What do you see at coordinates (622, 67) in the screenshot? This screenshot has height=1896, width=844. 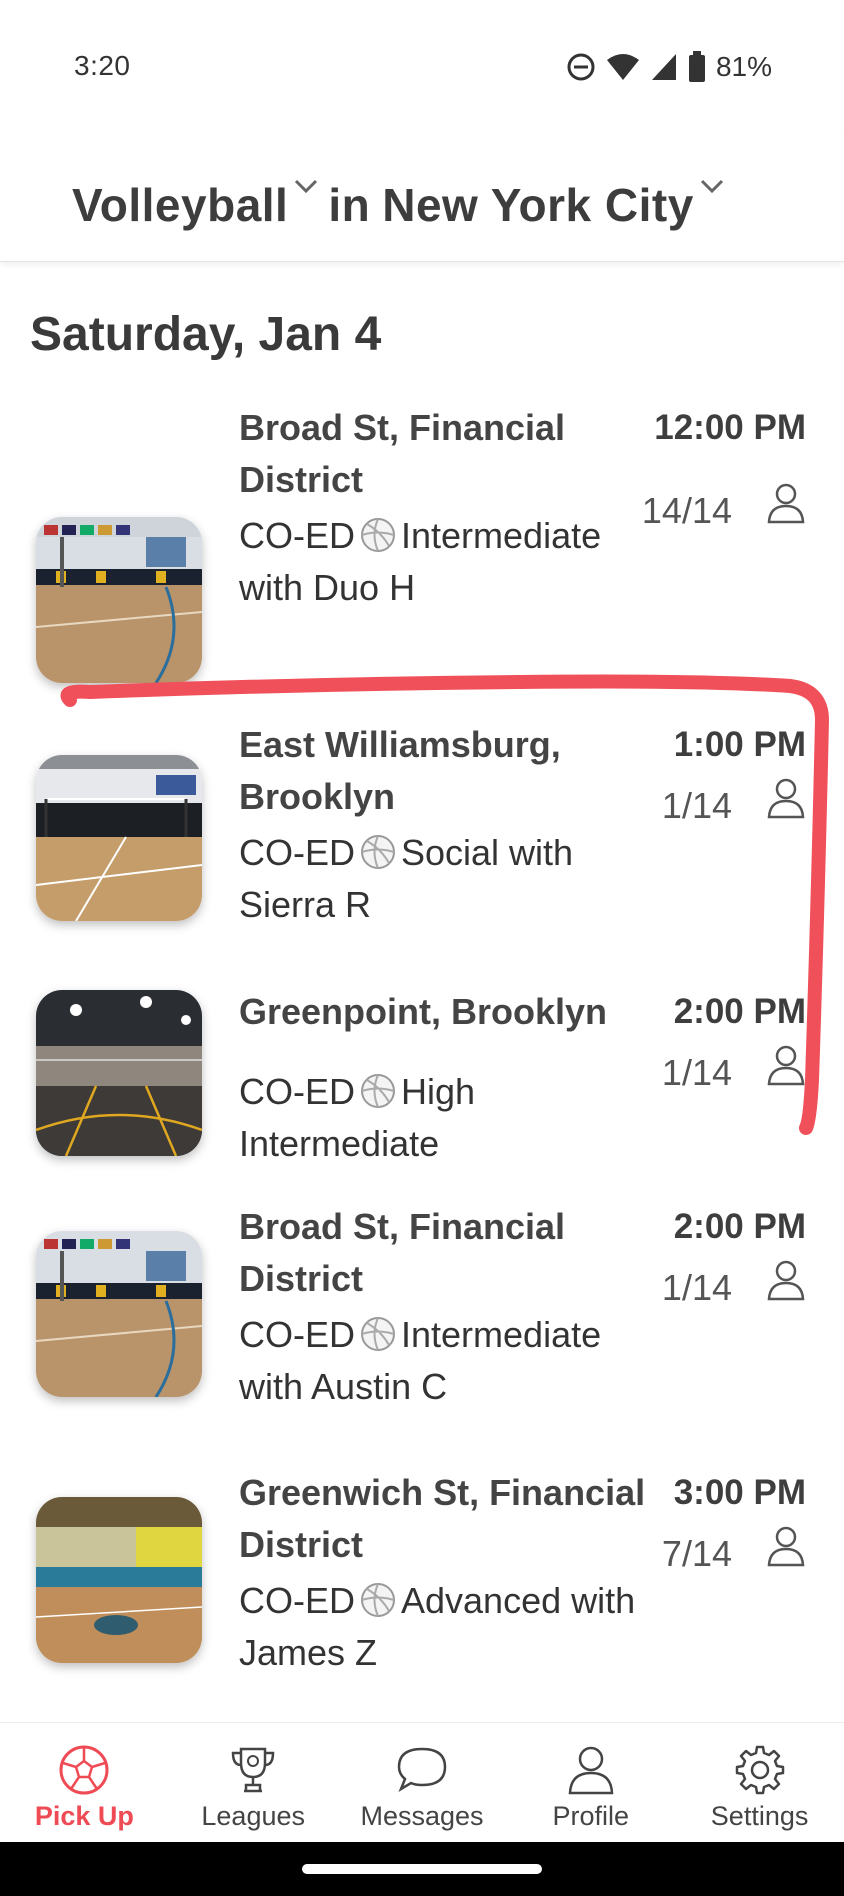 I see `wifi-icon` at bounding box center [622, 67].